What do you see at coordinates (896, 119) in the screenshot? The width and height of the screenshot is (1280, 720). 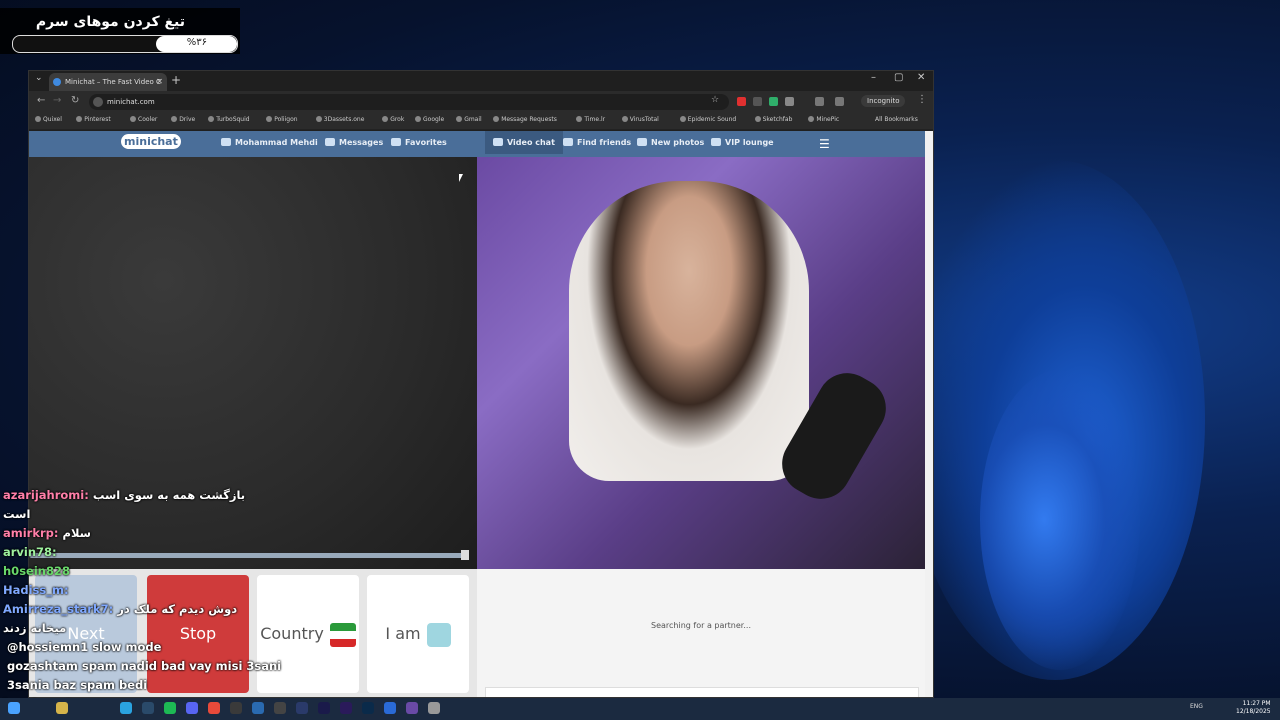 I see `all-bookmarks: All Bookmarks` at bounding box center [896, 119].